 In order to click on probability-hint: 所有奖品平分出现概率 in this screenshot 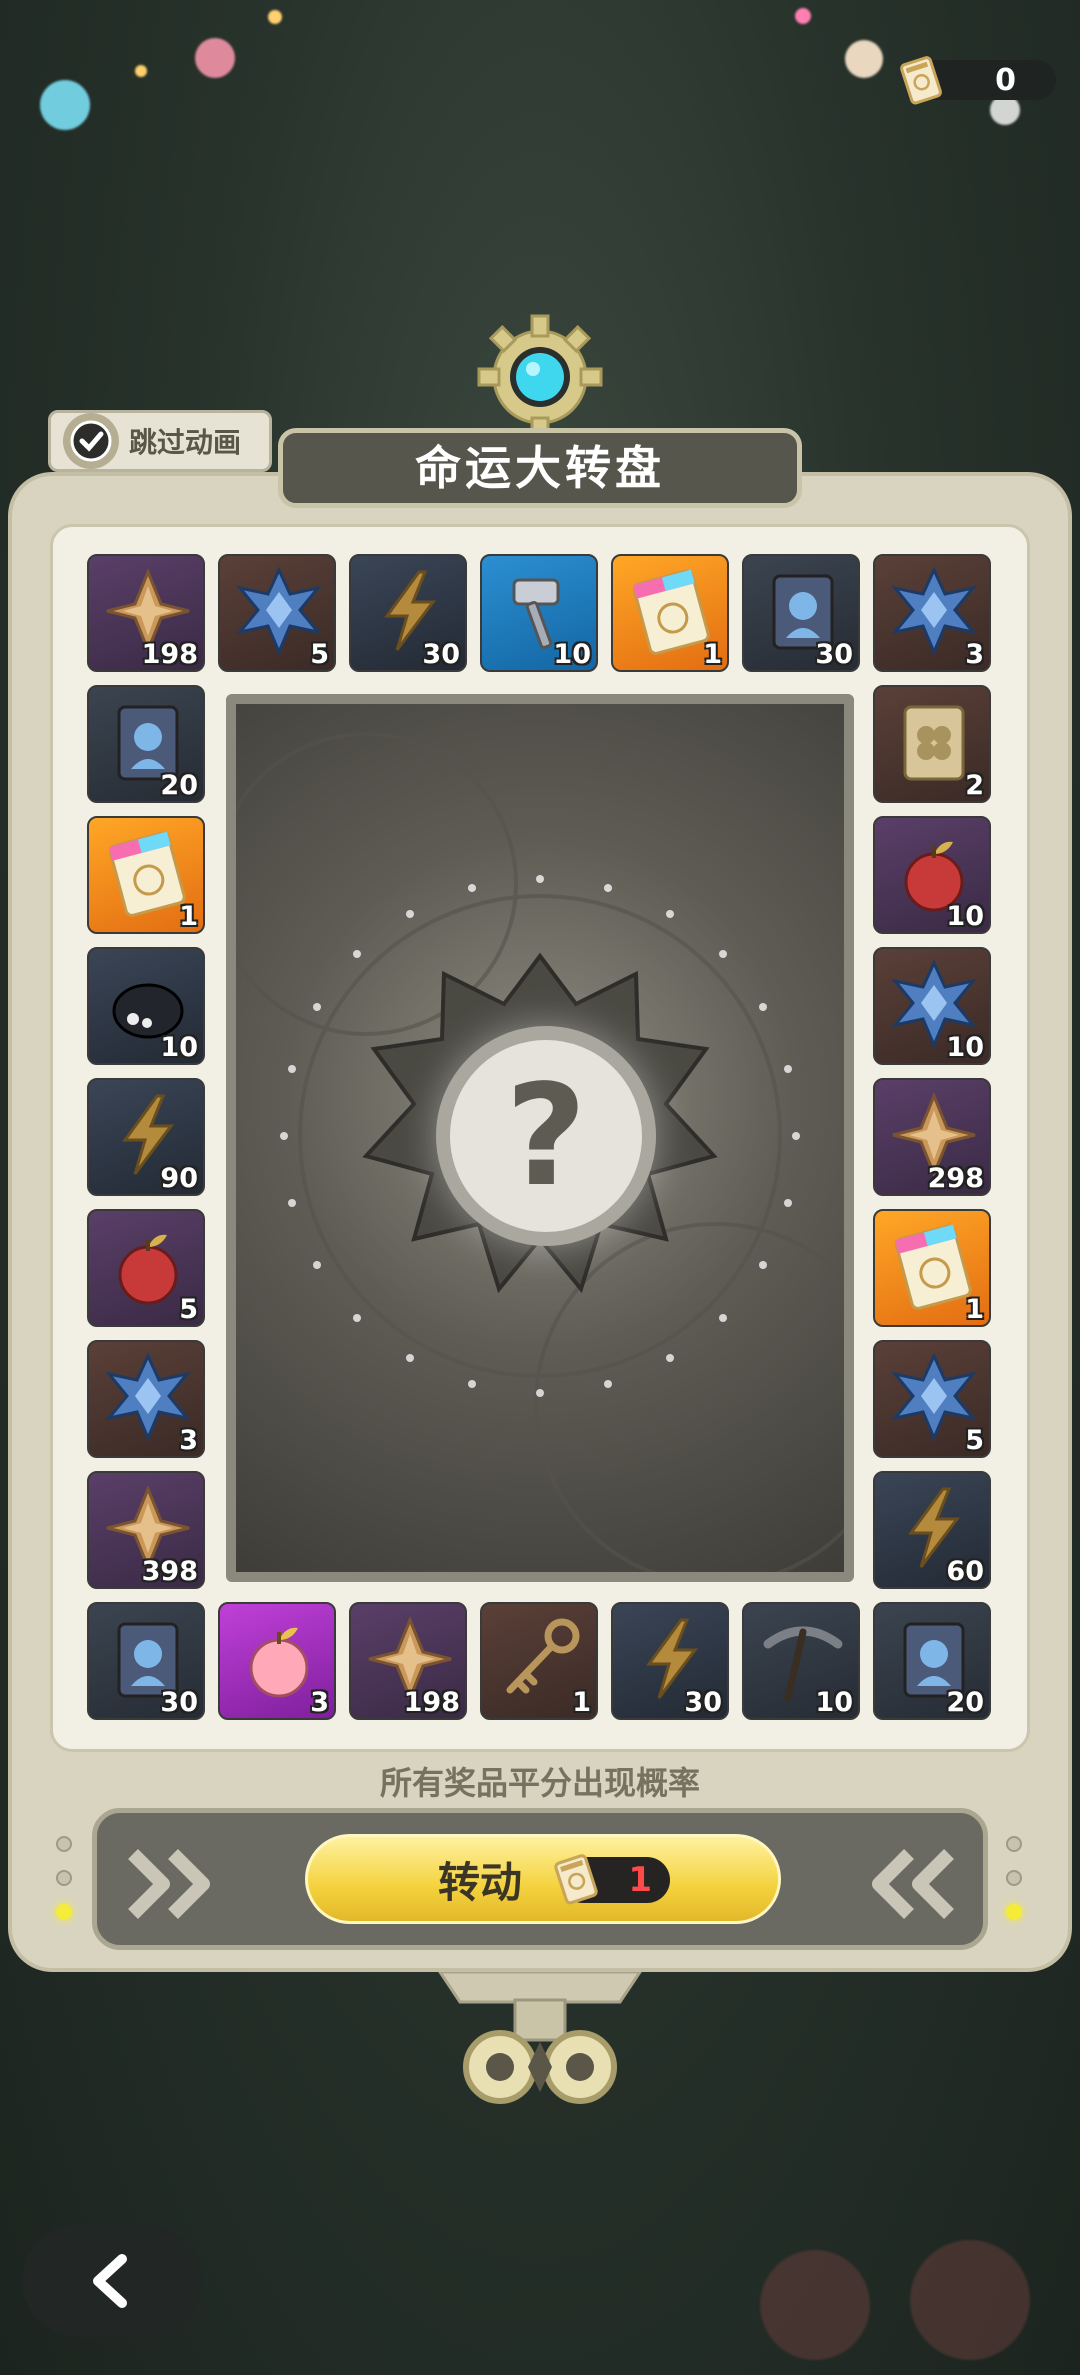, I will do `click(539, 1783)`.